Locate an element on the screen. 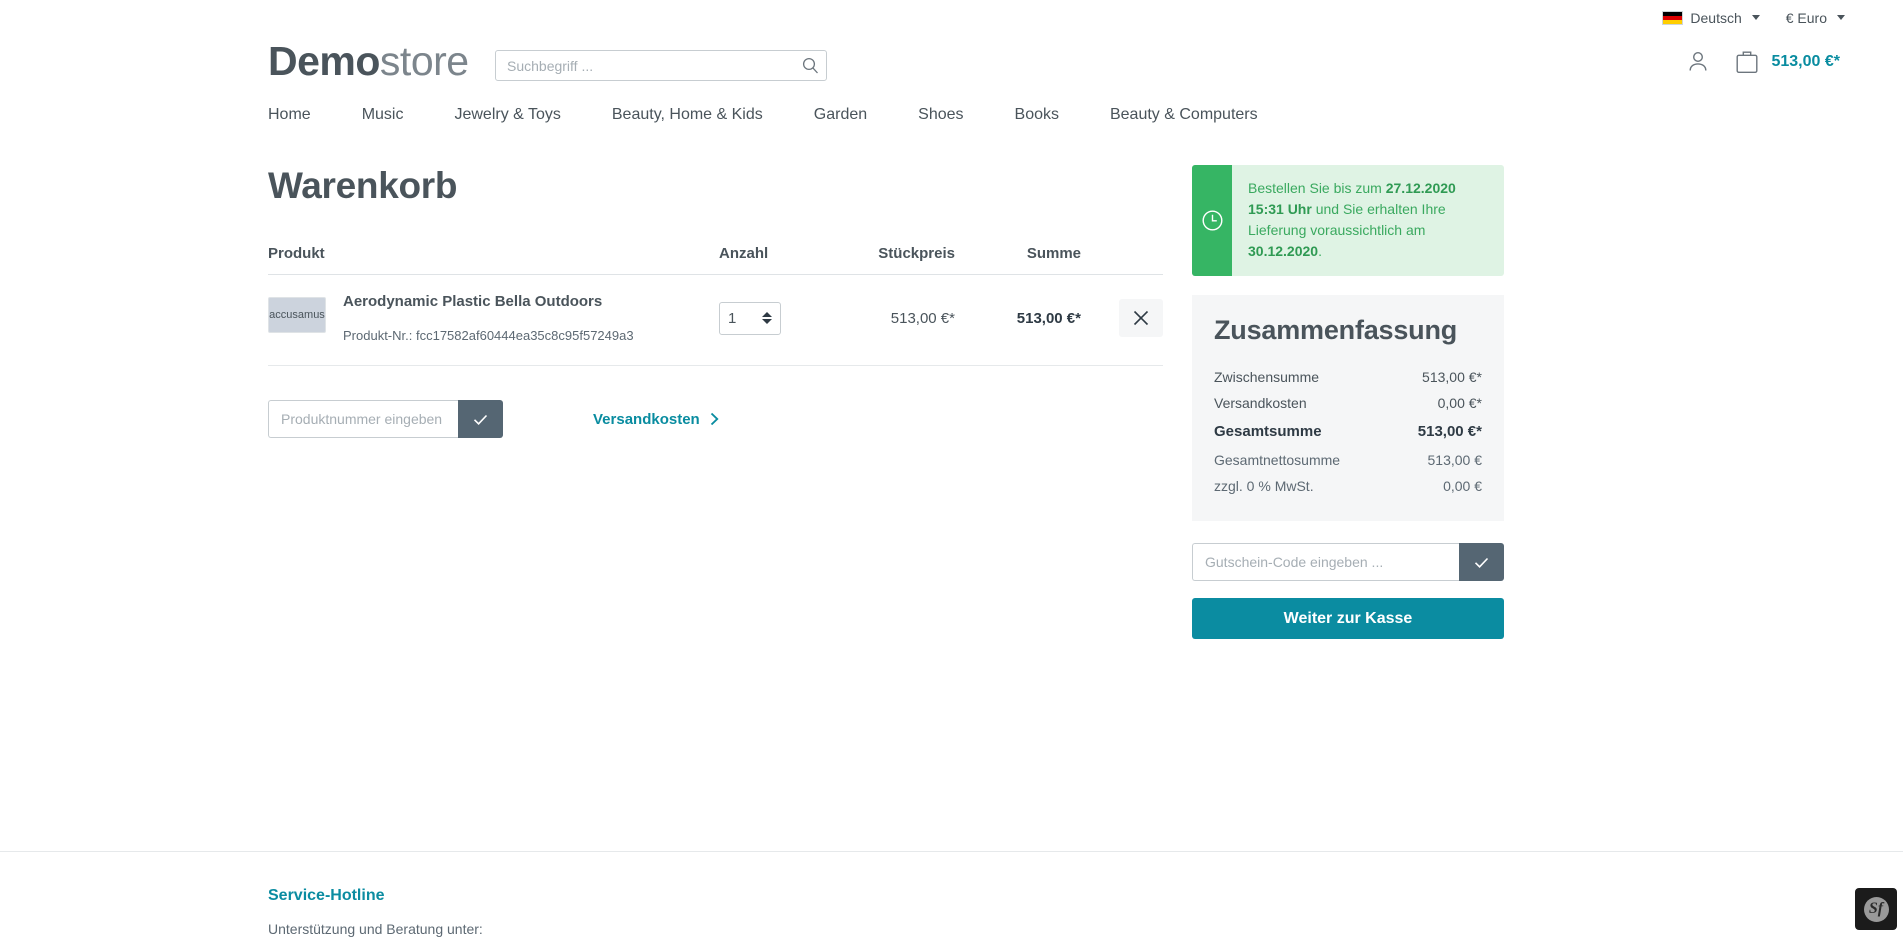 This screenshot has height=938, width=1903. shopping-bag-icon is located at coordinates (1747, 62).